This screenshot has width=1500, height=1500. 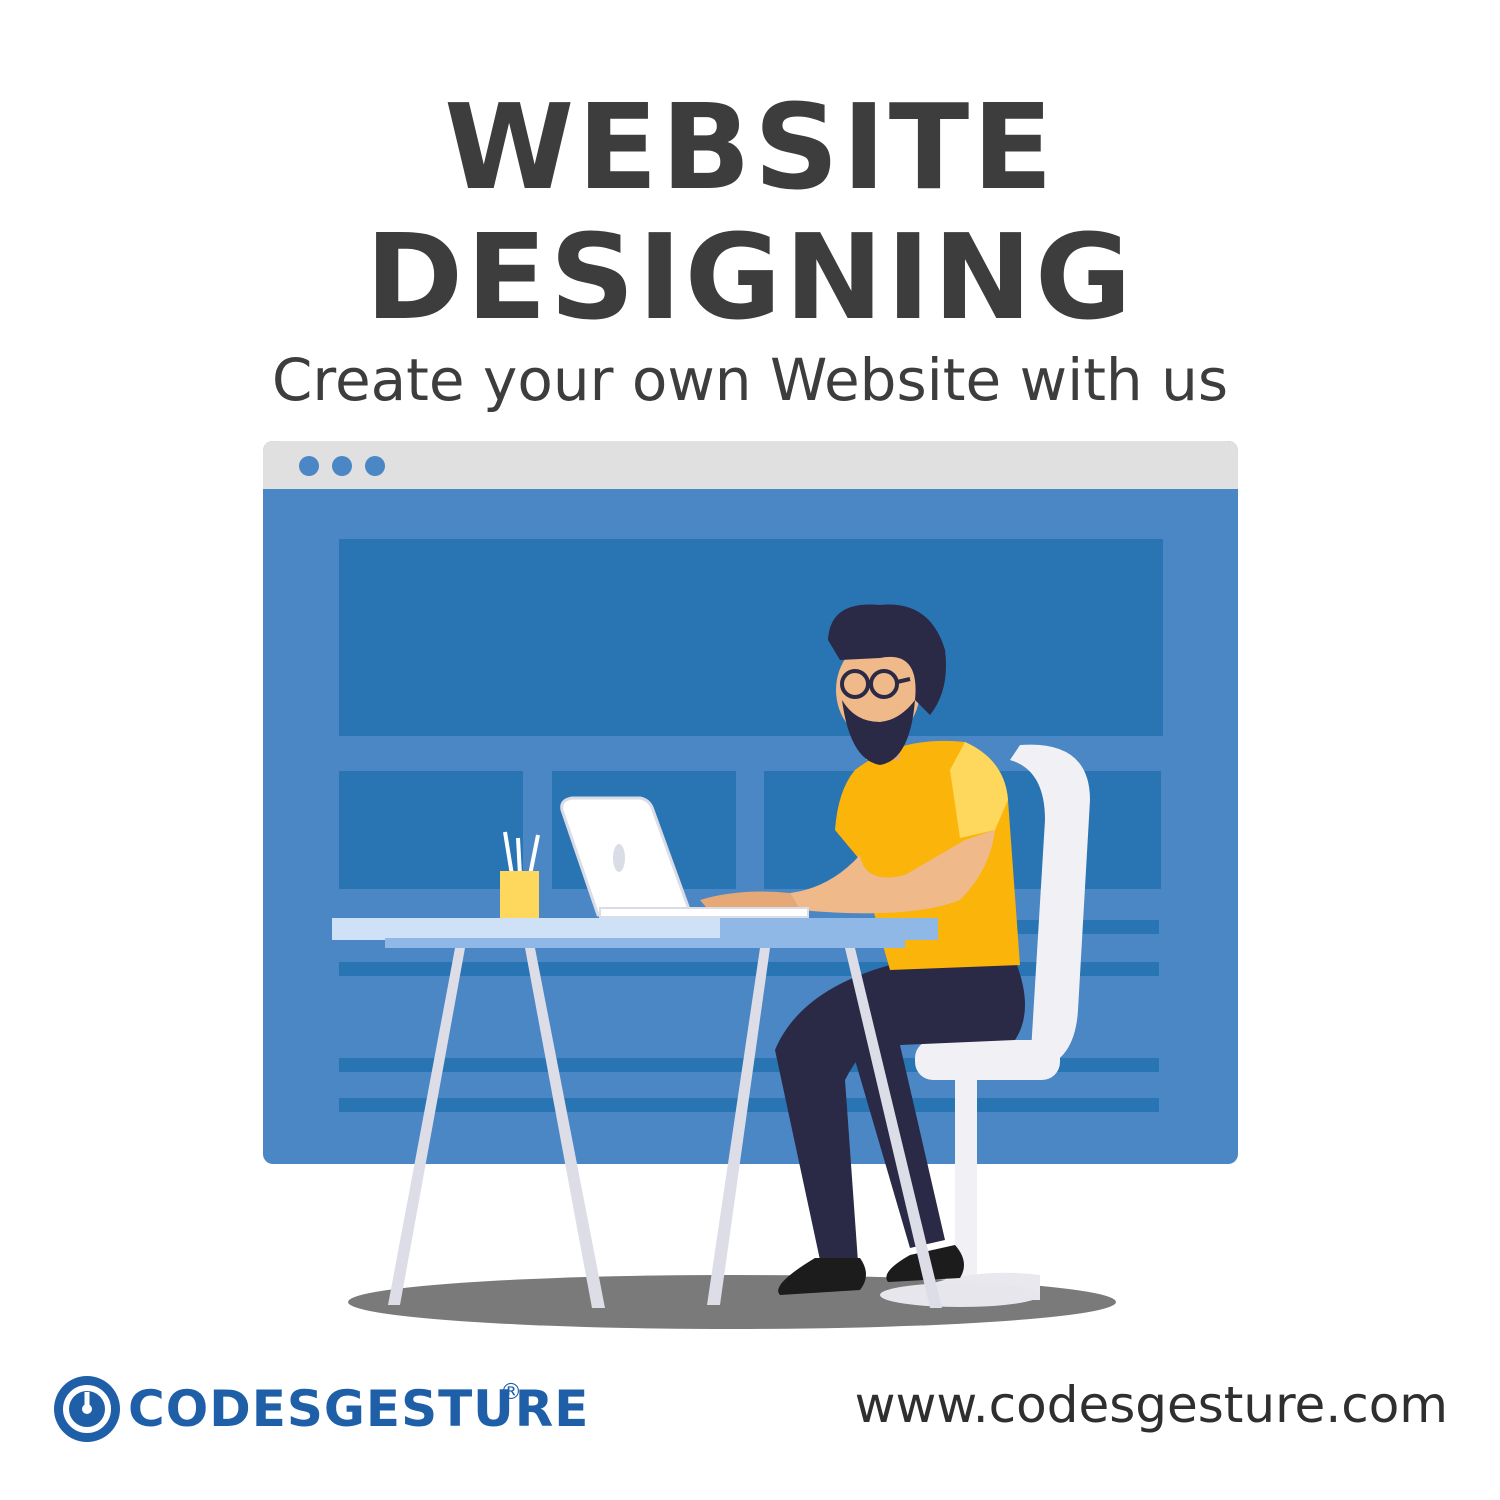 What do you see at coordinates (511, 1392) in the screenshot?
I see `registered-mark: ®` at bounding box center [511, 1392].